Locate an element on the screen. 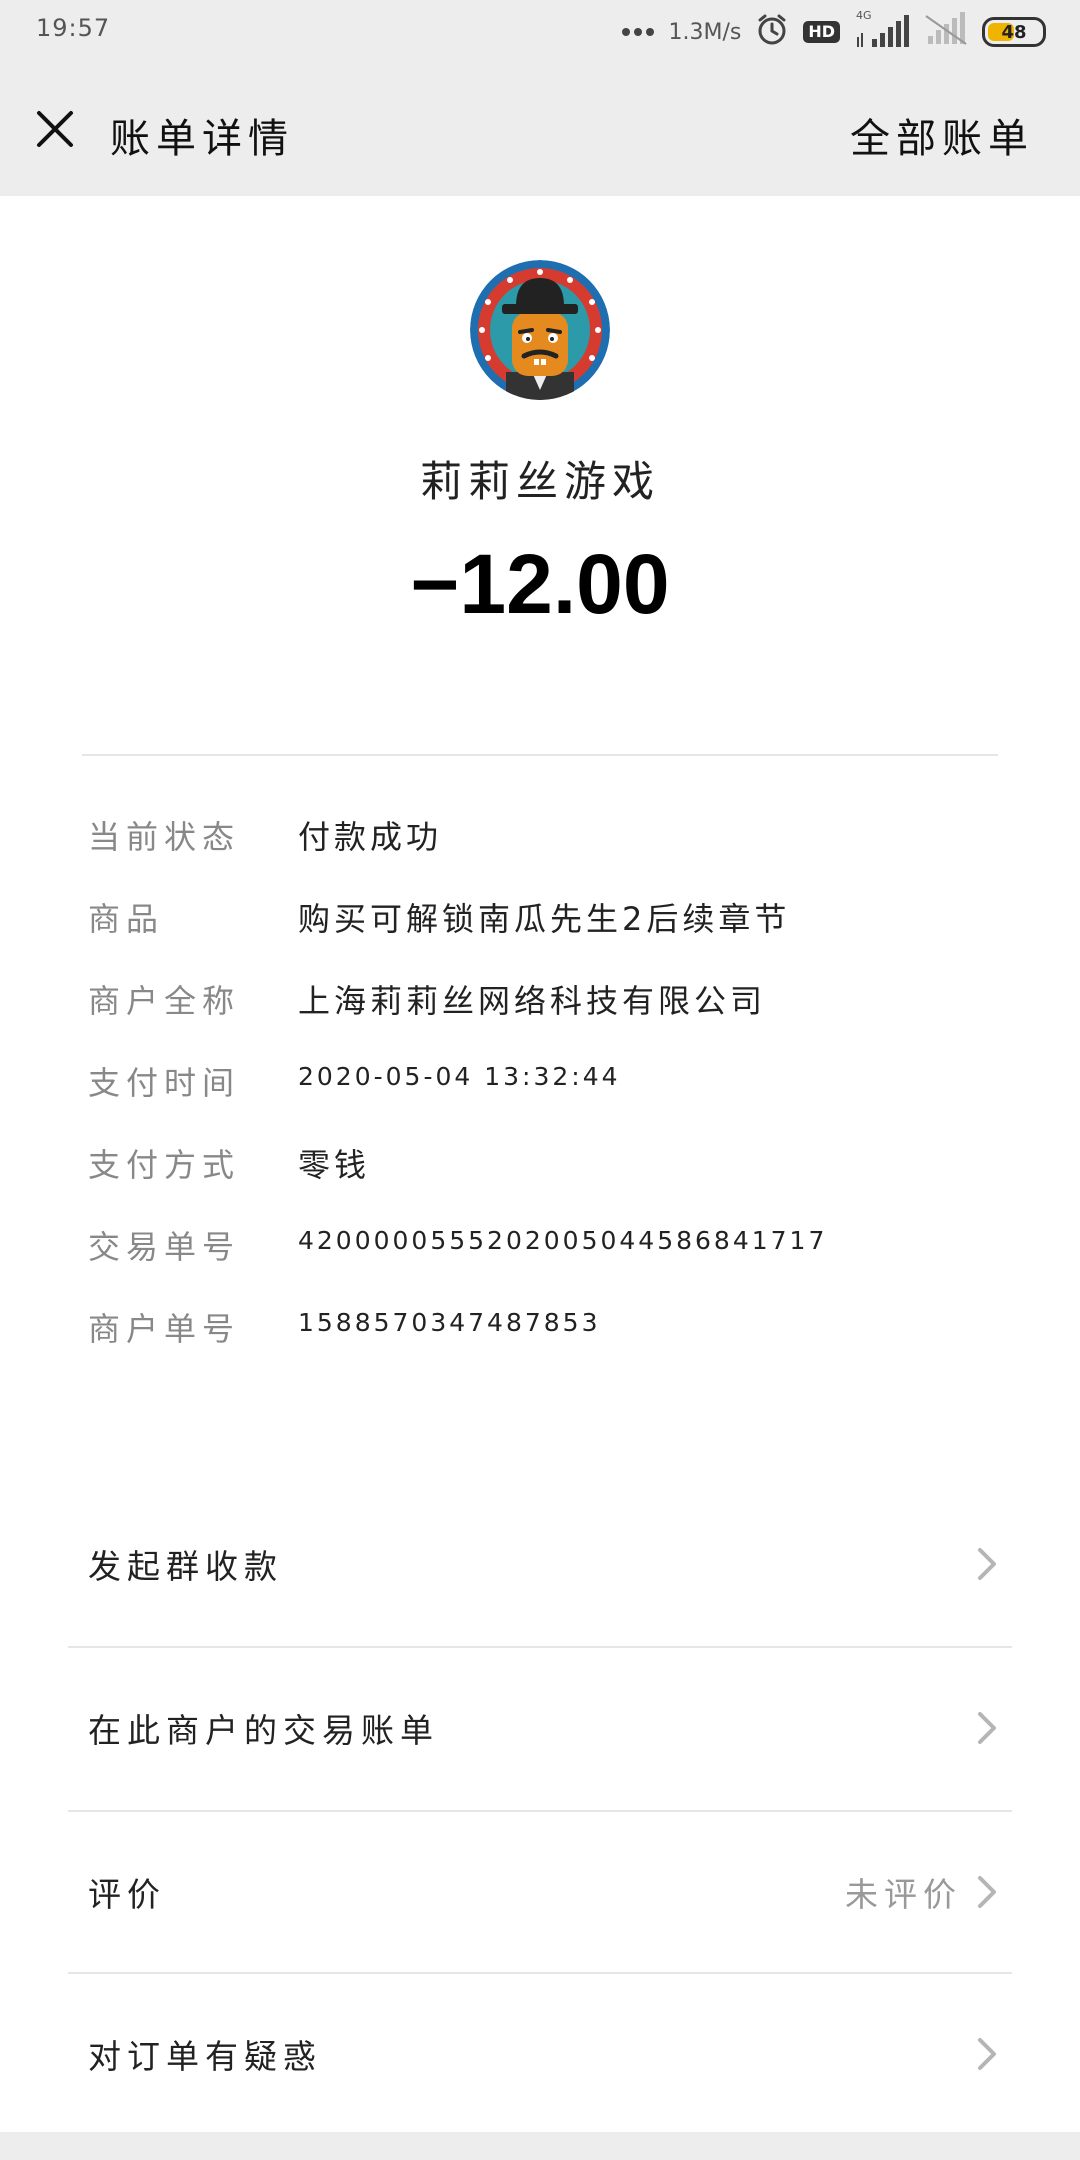 This screenshot has width=1080, height=2160. review-row: 评价 未评价 is located at coordinates (540, 1892).